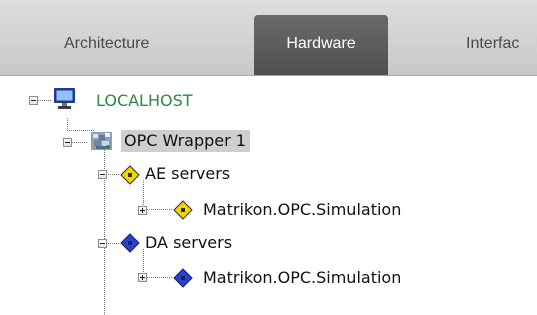  Describe the element at coordinates (183, 210) in the screenshot. I see `ae-simulation-icon` at that location.